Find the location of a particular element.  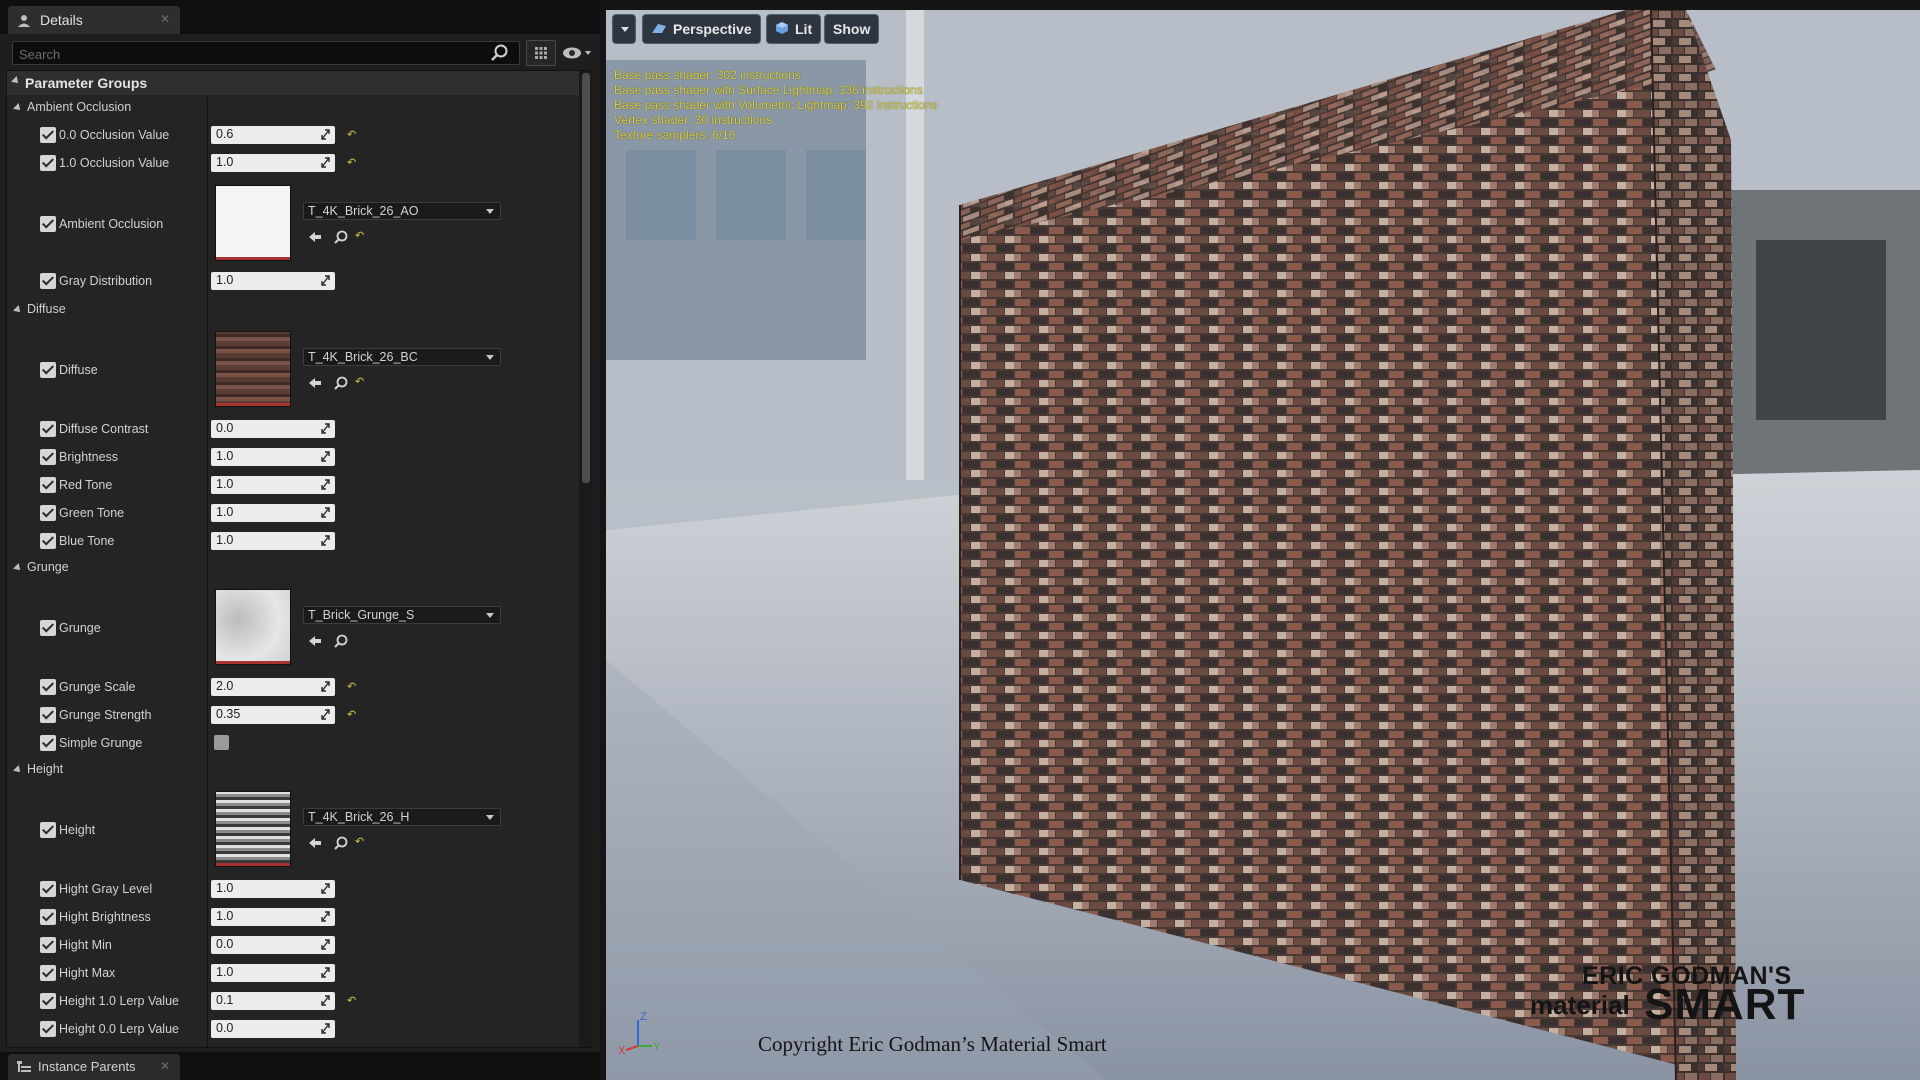

asset-picker: T_Brick_Grunge_S is located at coordinates (402, 615).